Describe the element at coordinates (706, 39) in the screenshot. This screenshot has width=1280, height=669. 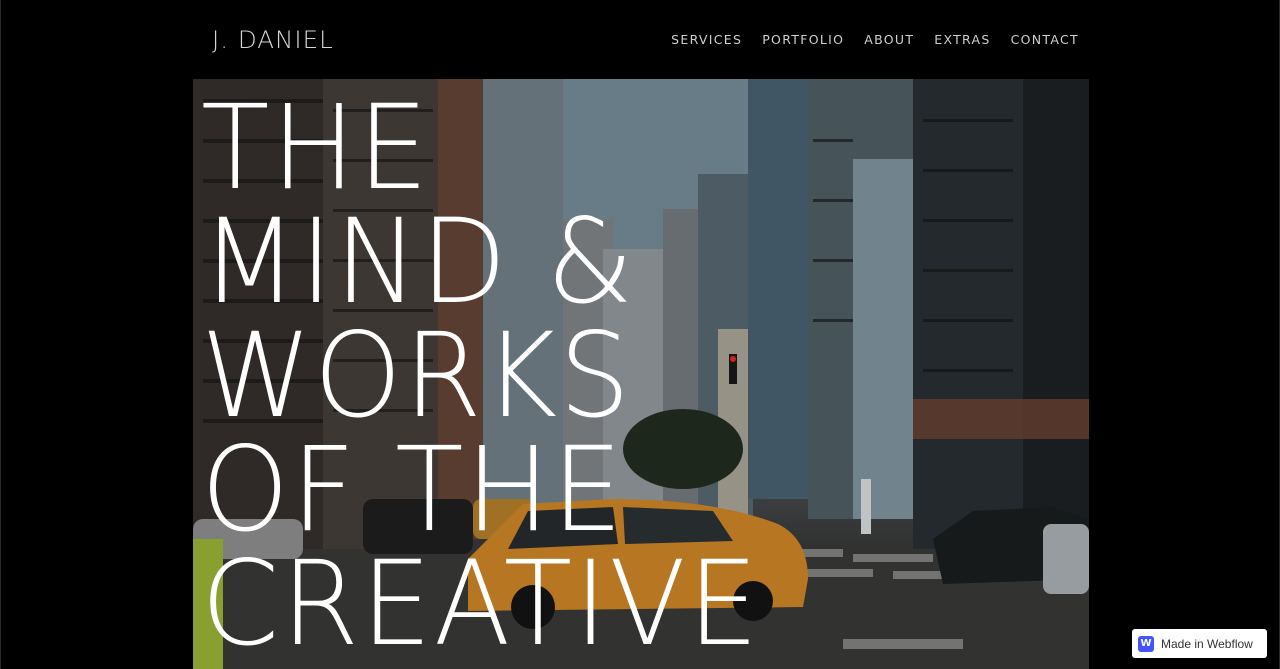
I see `nav-services: SERVICES` at that location.